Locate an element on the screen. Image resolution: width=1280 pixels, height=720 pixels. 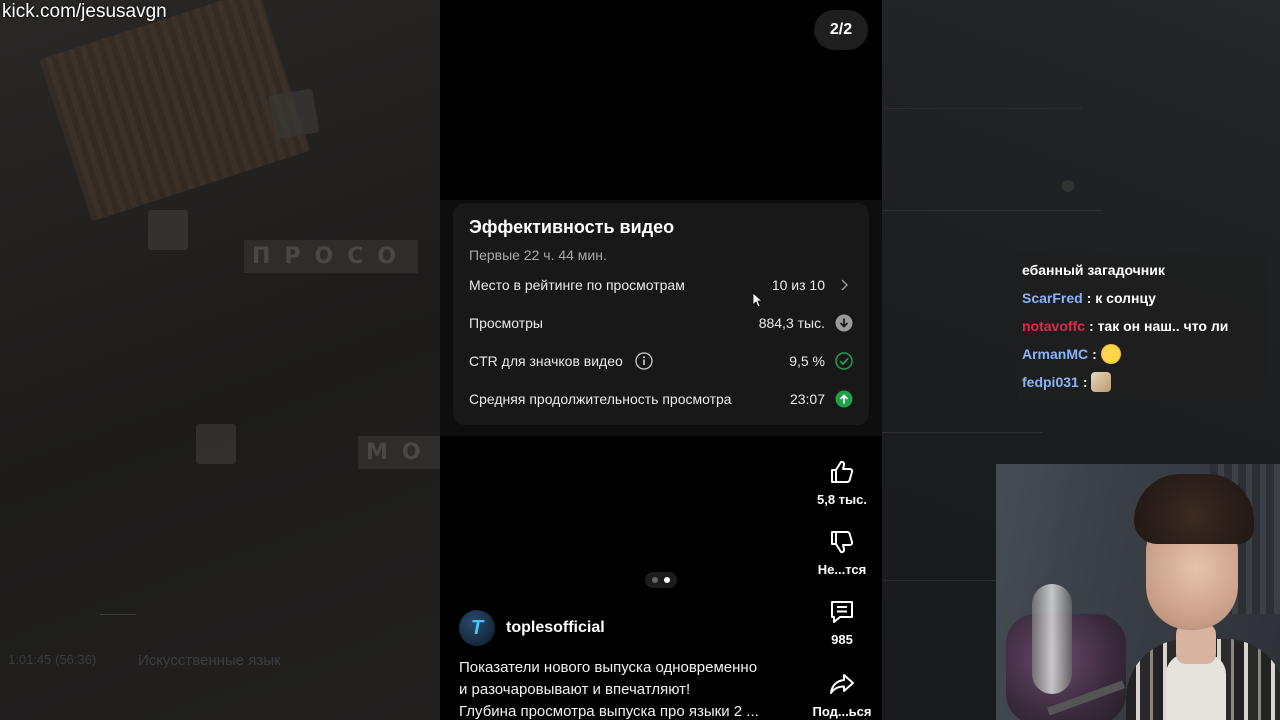
chevron-right-icon is located at coordinates (844, 285).